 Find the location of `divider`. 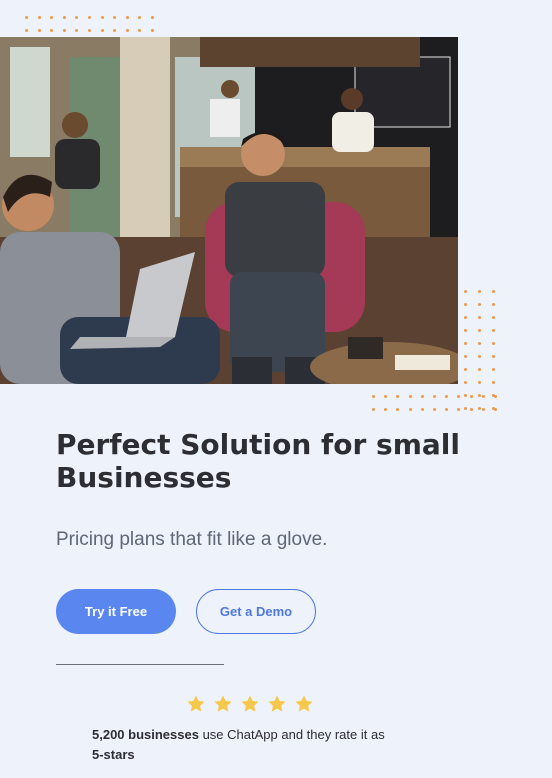

divider is located at coordinates (140, 664).